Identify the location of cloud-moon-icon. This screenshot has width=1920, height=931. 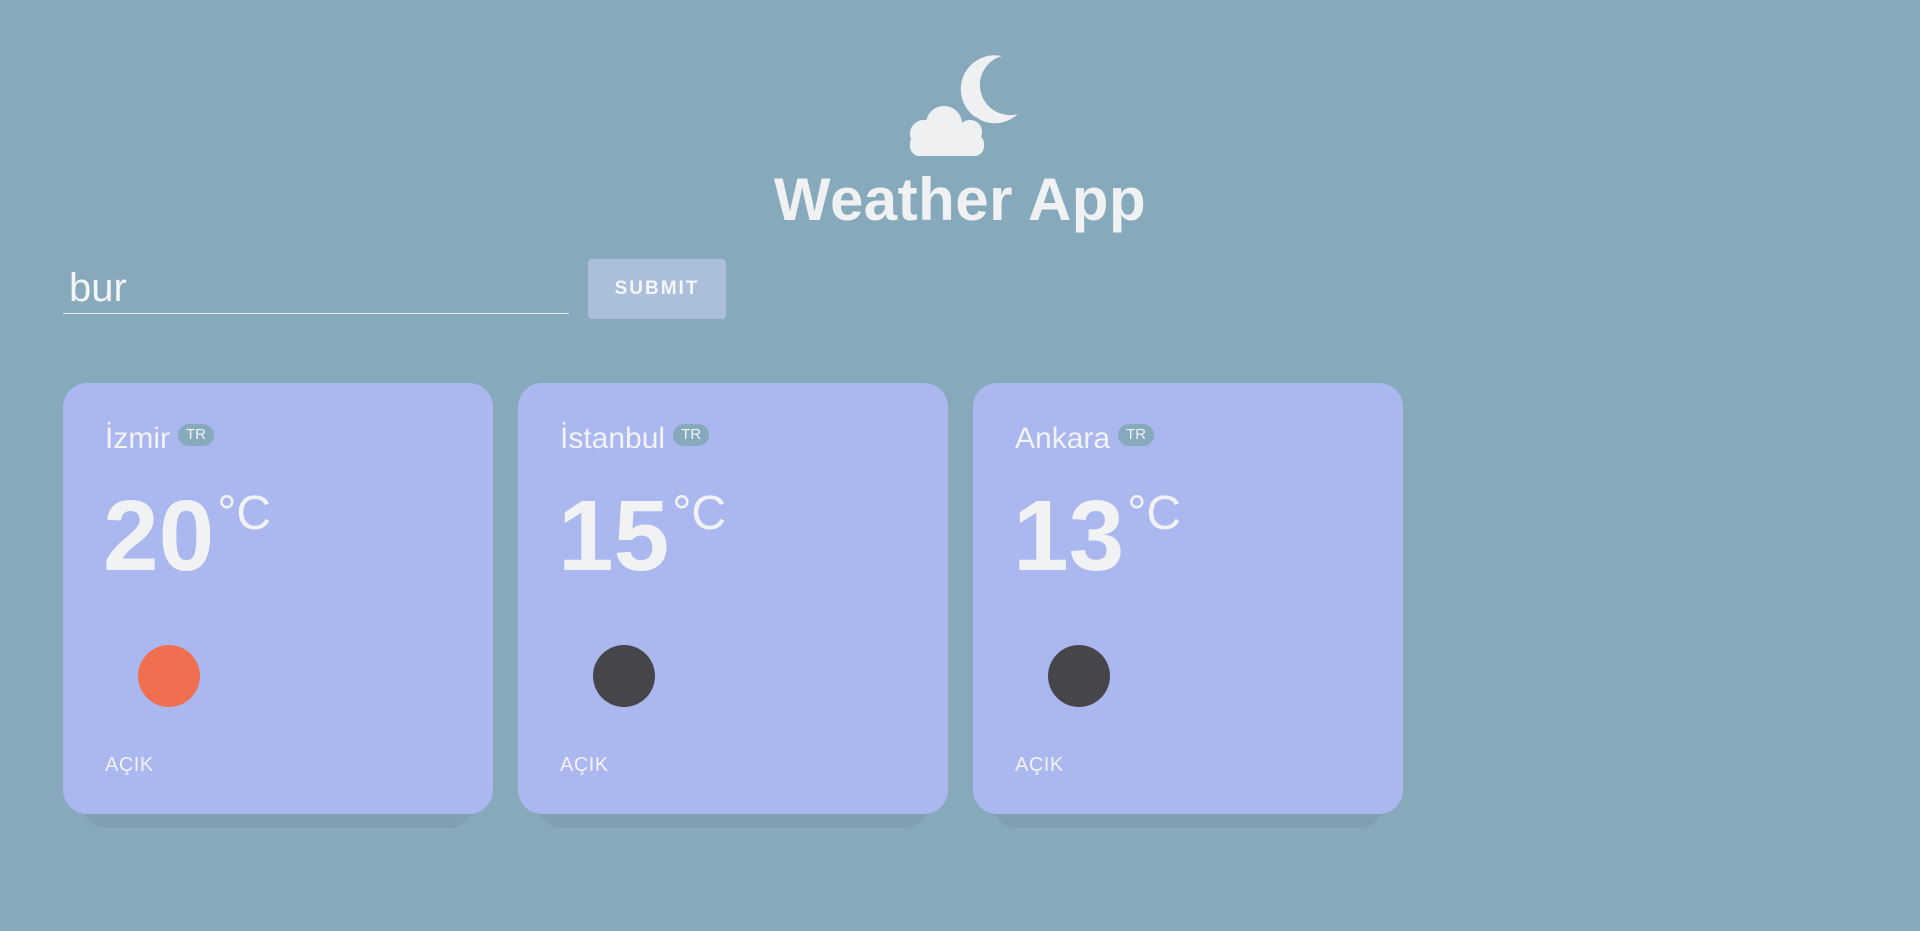
(962, 107).